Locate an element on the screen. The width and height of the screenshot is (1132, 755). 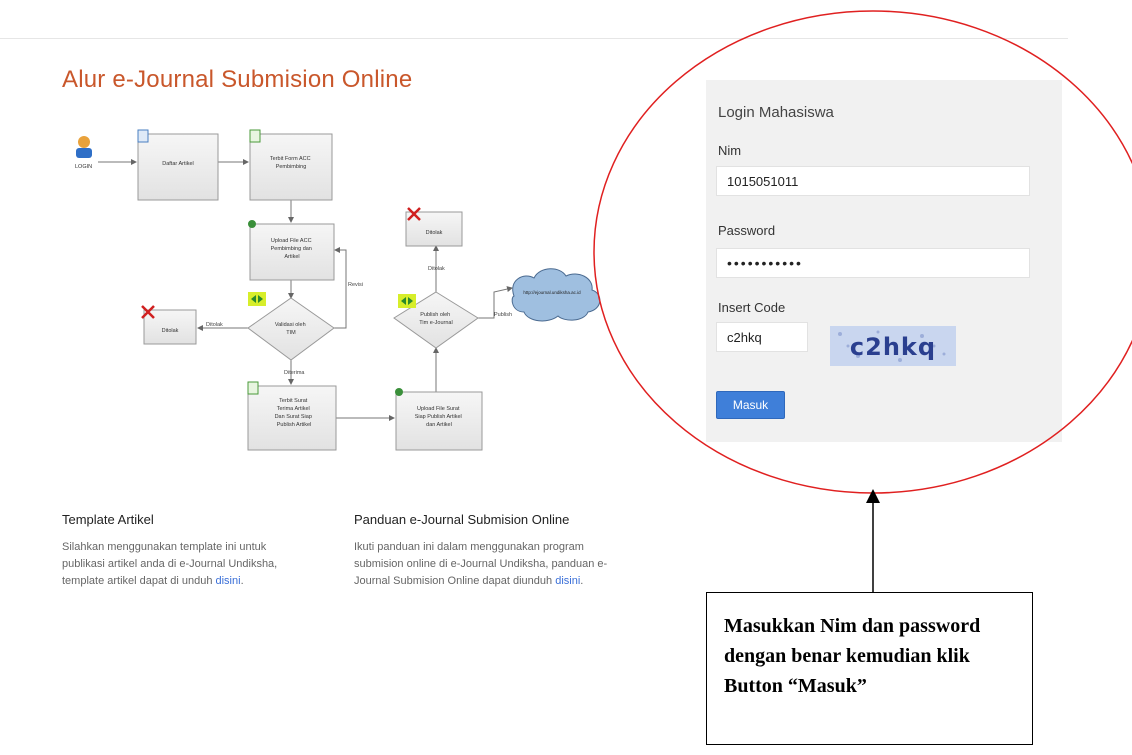
edge-label-publish: Publish is located at coordinates (503, 315).